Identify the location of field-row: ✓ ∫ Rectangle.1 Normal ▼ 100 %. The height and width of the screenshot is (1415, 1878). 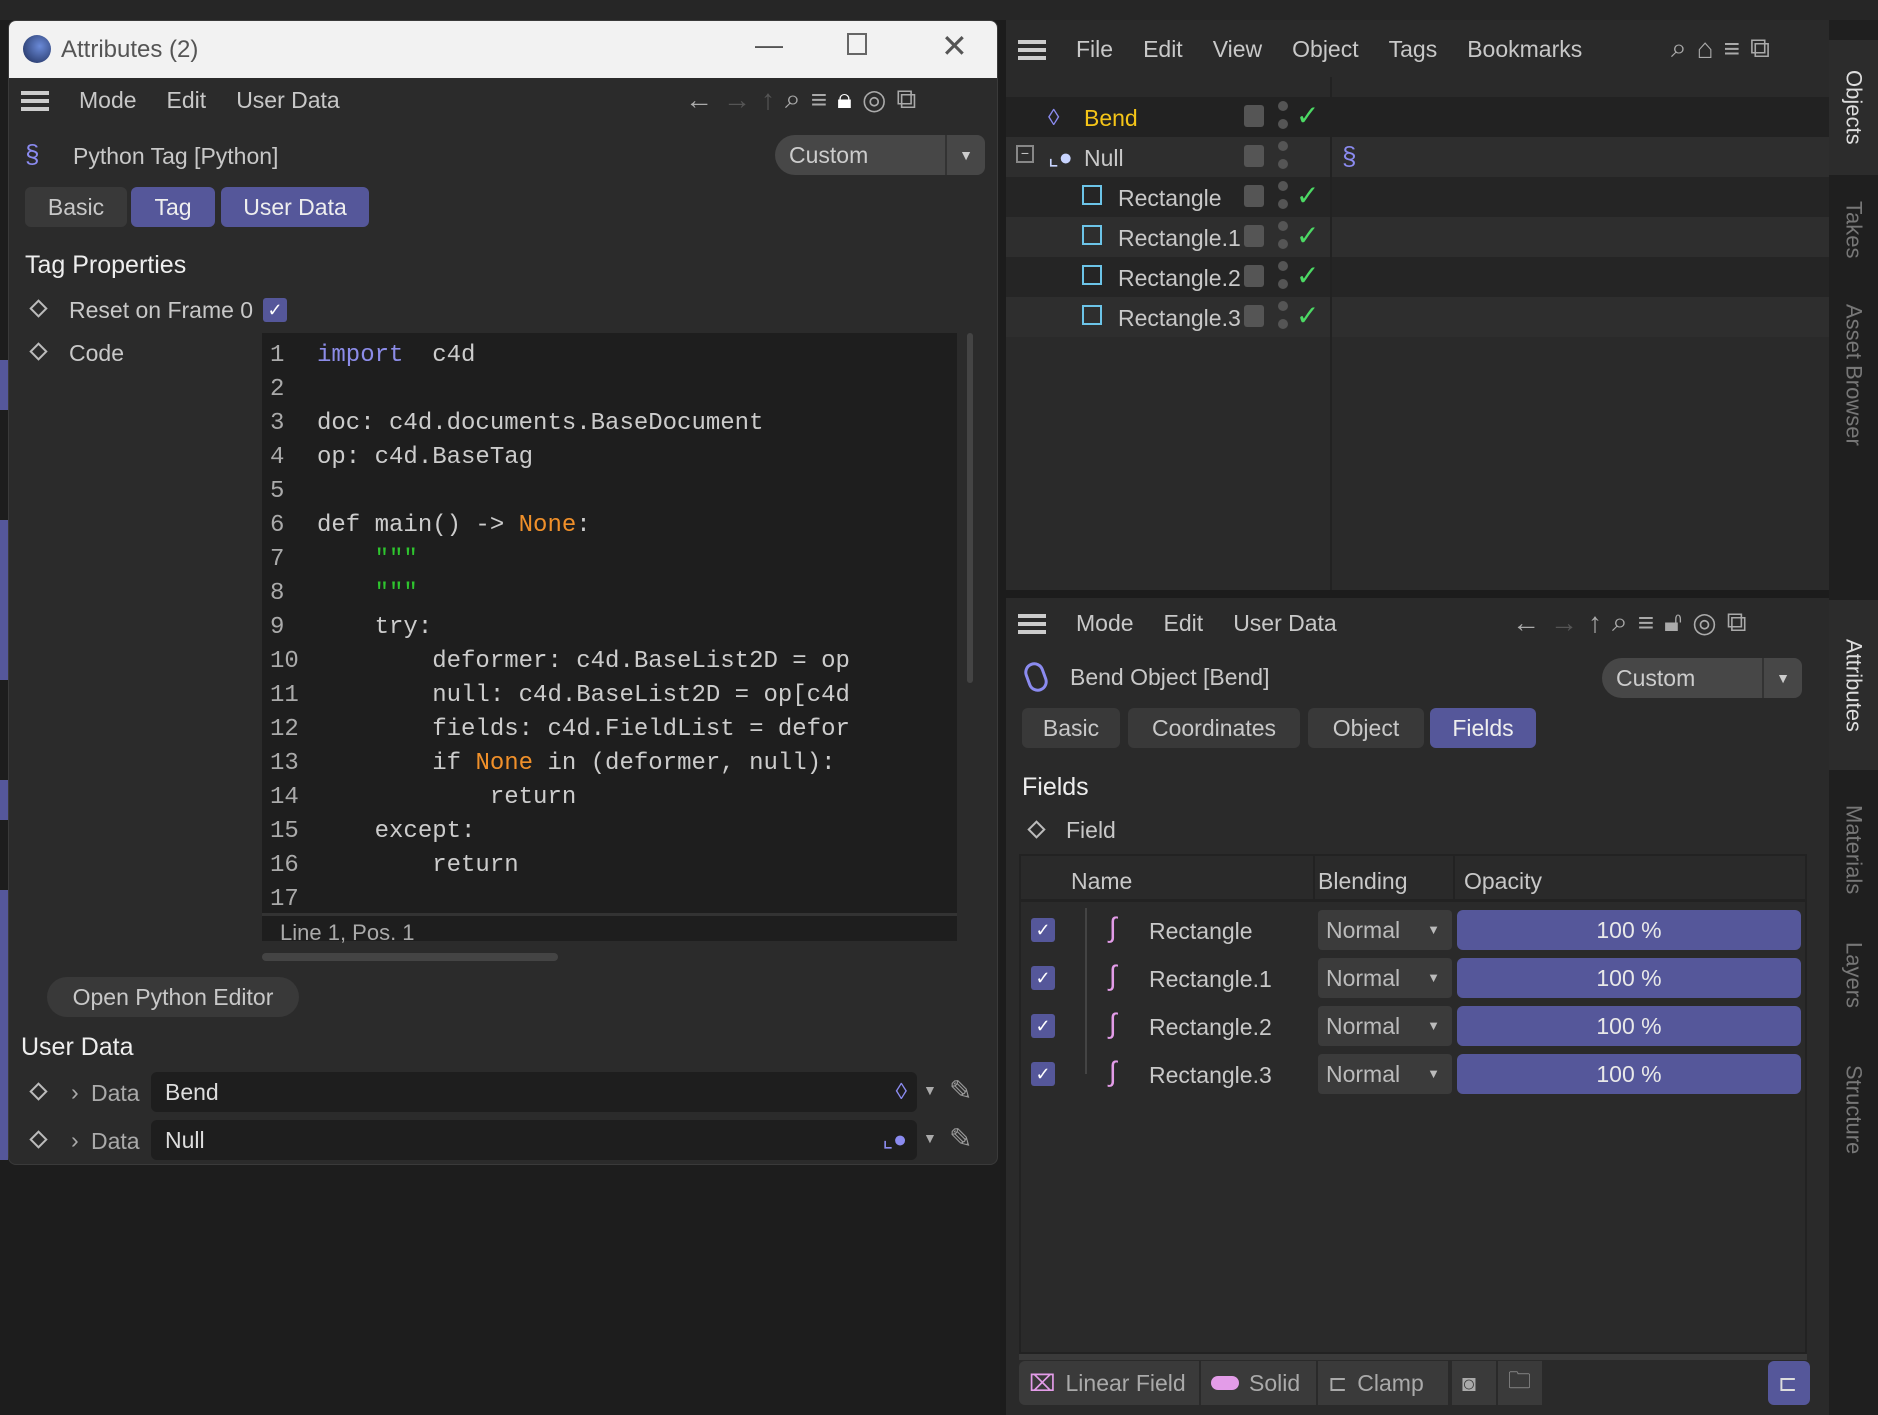
(1413, 980).